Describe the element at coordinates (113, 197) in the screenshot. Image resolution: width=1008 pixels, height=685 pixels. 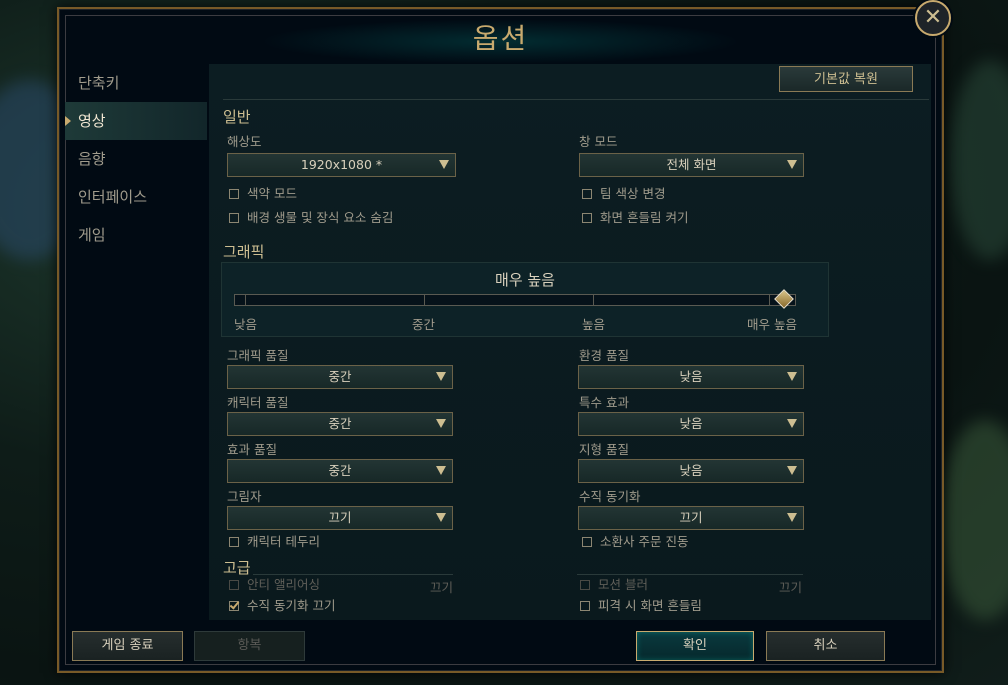
I see `sidebar-item-label: 인터페이스` at that location.